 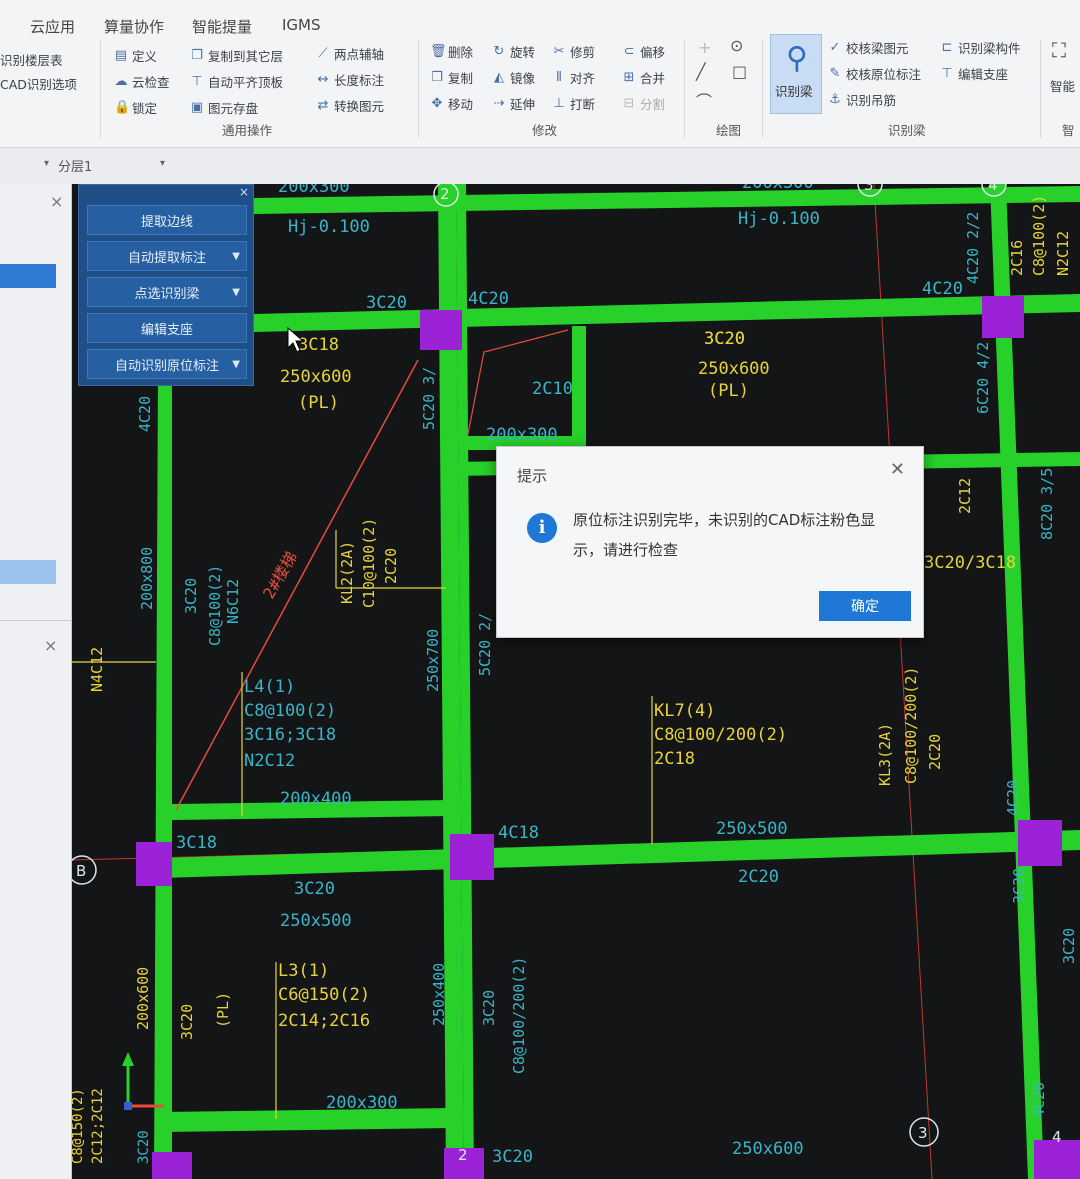 What do you see at coordinates (52, 26) in the screenshot?
I see `tab-cloud-apps: 云应用` at bounding box center [52, 26].